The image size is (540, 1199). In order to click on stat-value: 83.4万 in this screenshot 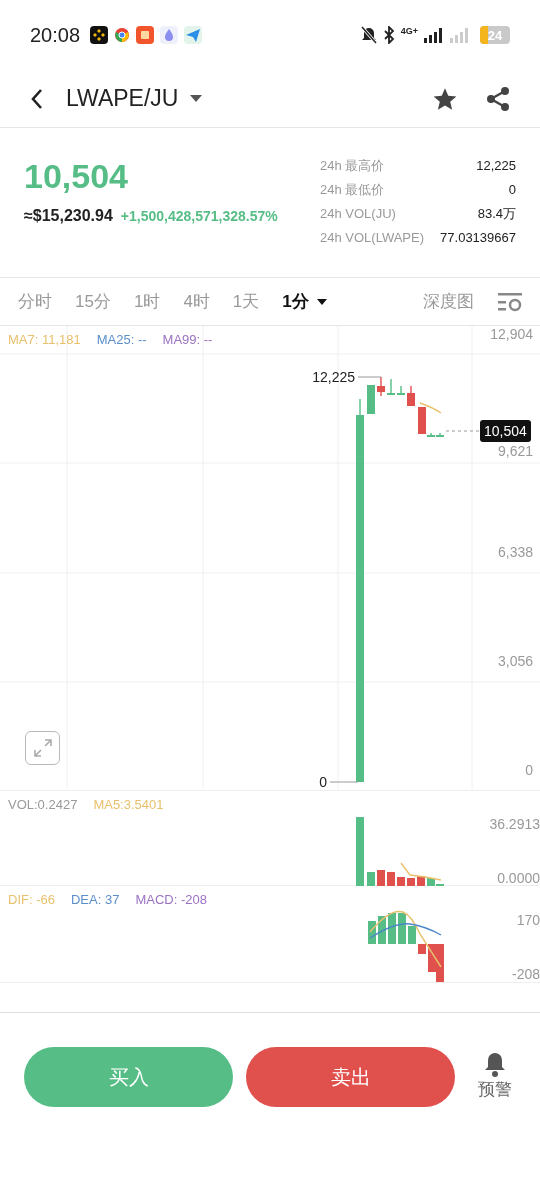, I will do `click(496, 214)`.